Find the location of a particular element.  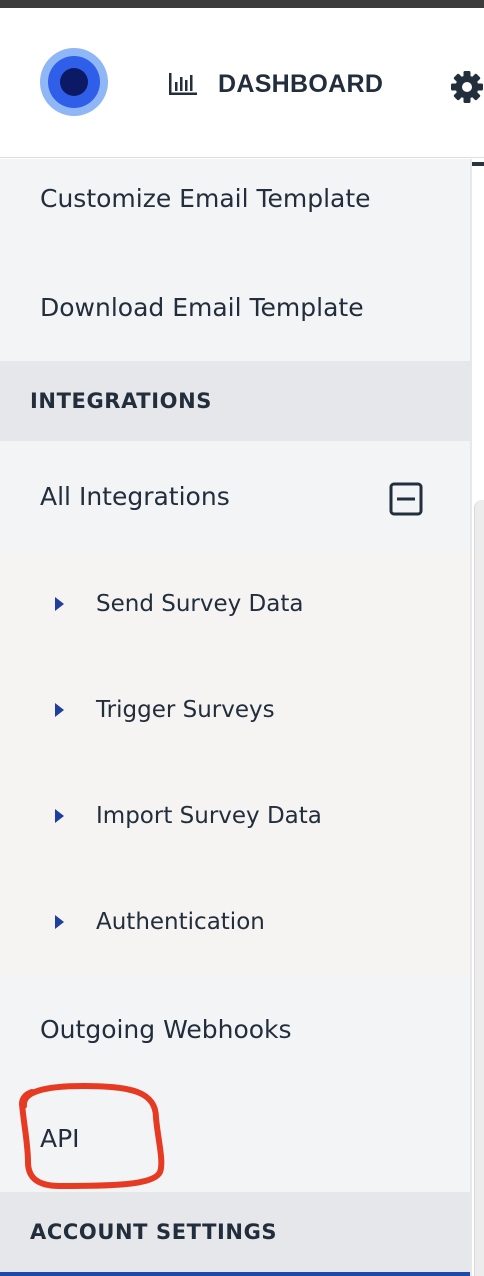

bar-chart-icon is located at coordinates (183, 84).